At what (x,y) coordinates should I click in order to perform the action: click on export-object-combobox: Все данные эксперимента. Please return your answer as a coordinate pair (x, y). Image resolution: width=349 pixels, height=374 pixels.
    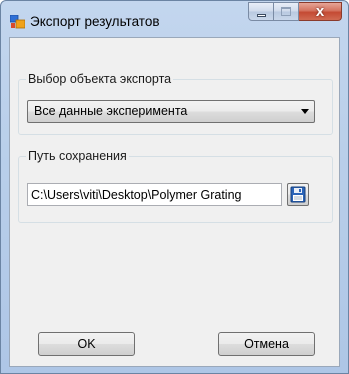
    Looking at the image, I should click on (171, 111).